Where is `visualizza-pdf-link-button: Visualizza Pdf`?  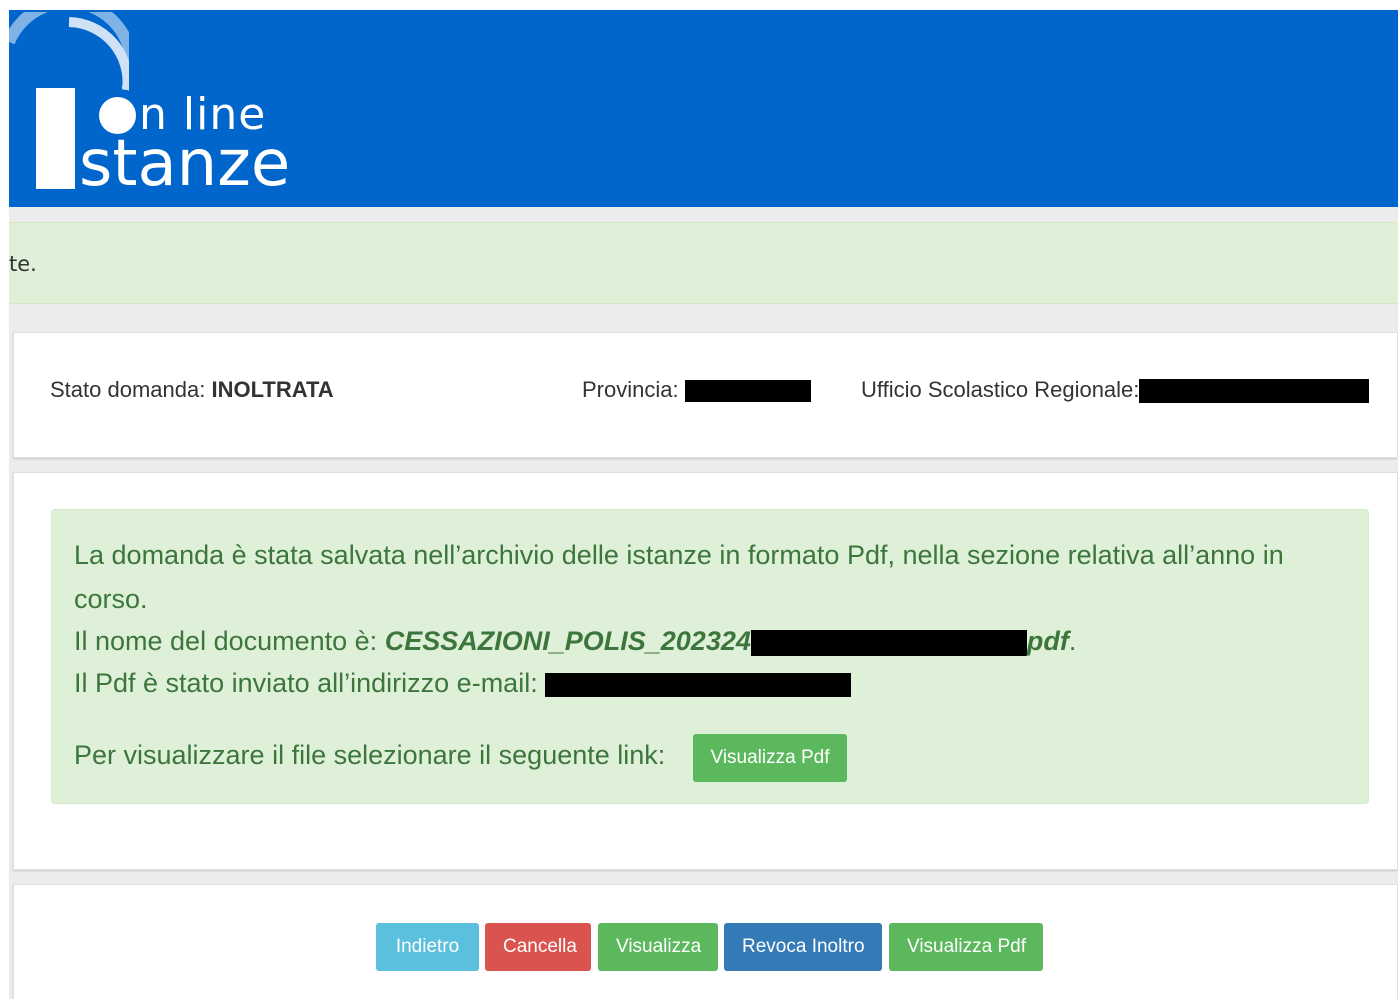
visualizza-pdf-link-button: Visualizza Pdf is located at coordinates (770, 758).